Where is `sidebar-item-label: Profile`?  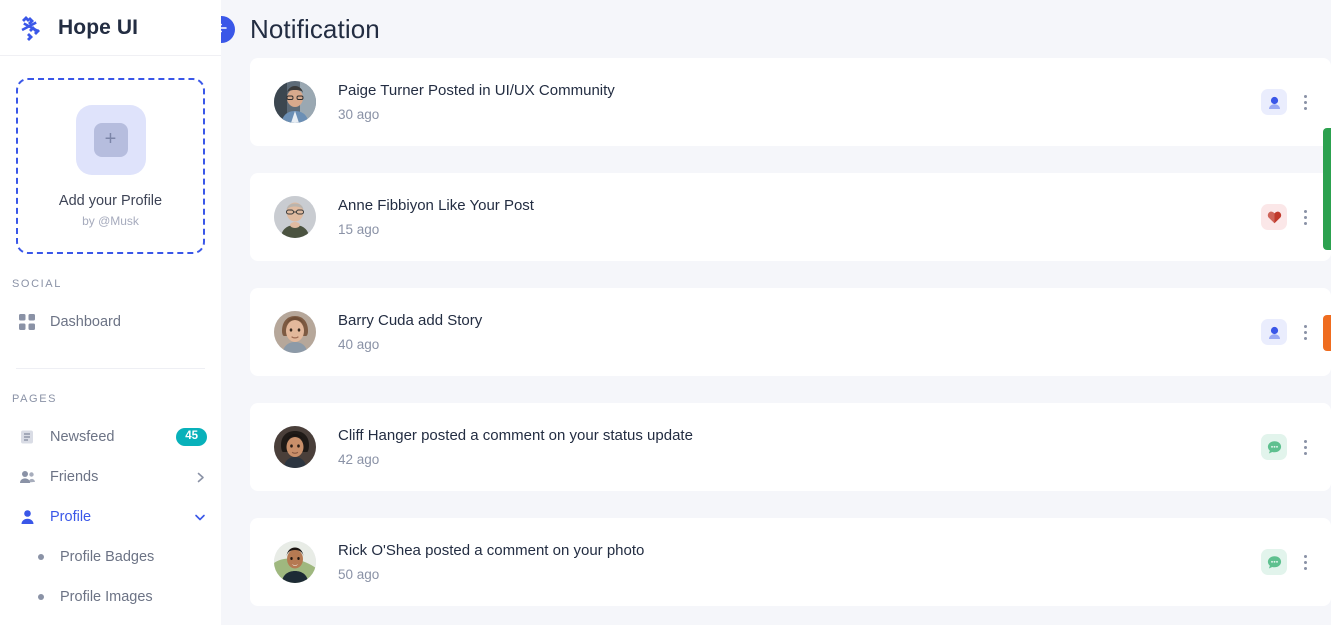 sidebar-item-label: Profile is located at coordinates (71, 517).